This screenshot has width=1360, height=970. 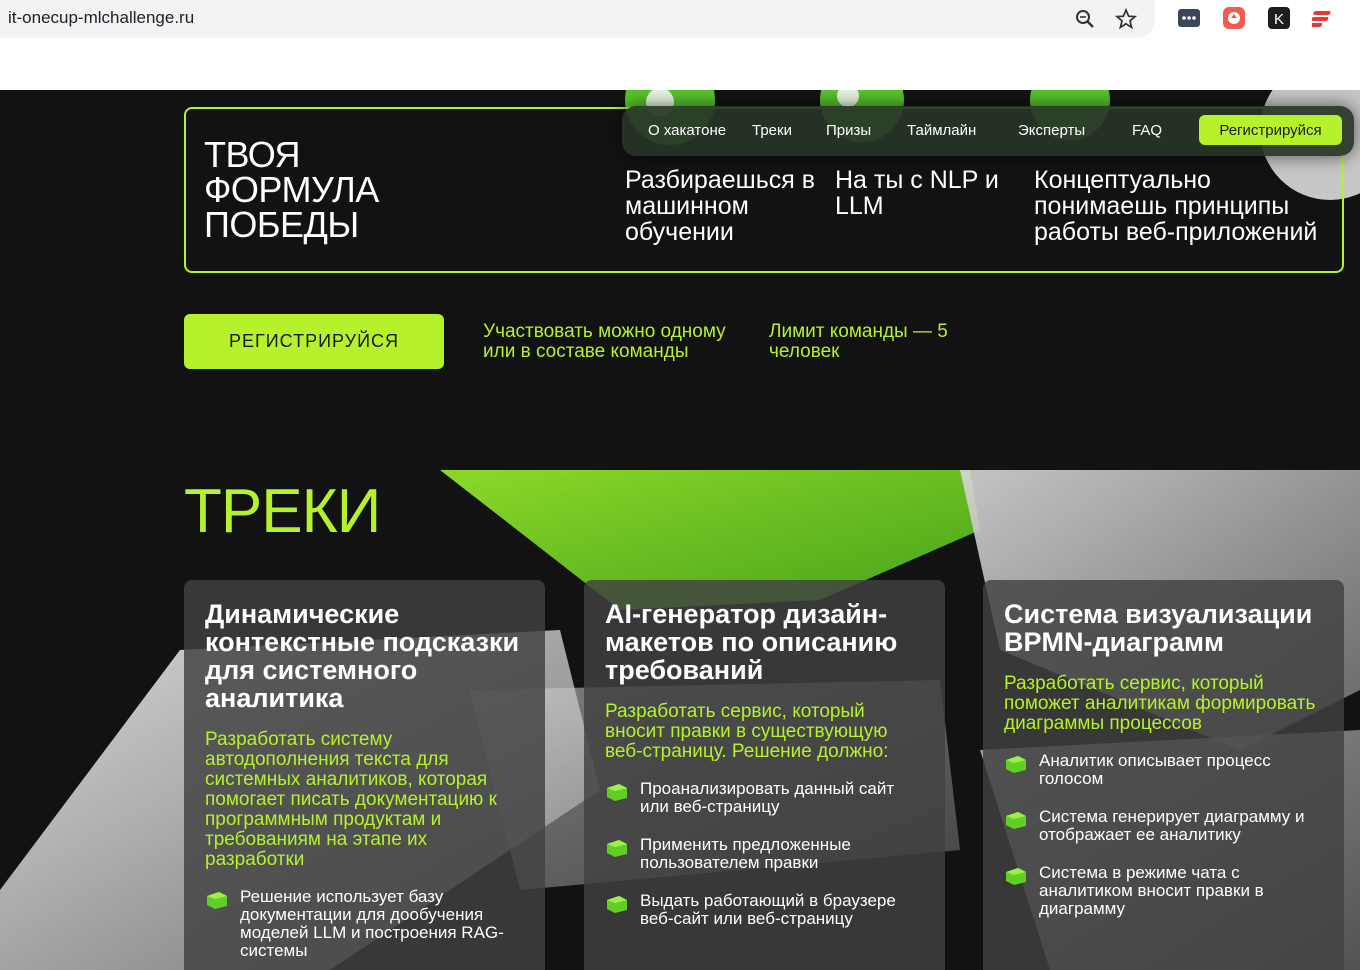 I want to click on track-bullet: Аналитик описывает процесс голосом, so click(x=1164, y=770).